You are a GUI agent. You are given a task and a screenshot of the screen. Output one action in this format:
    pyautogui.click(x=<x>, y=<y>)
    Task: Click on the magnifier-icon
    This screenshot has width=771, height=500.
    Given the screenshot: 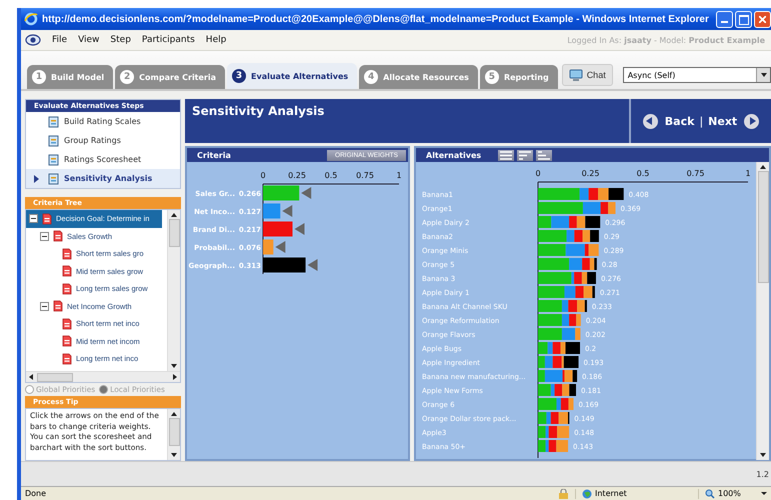 What is the action you would take?
    pyautogui.click(x=710, y=493)
    